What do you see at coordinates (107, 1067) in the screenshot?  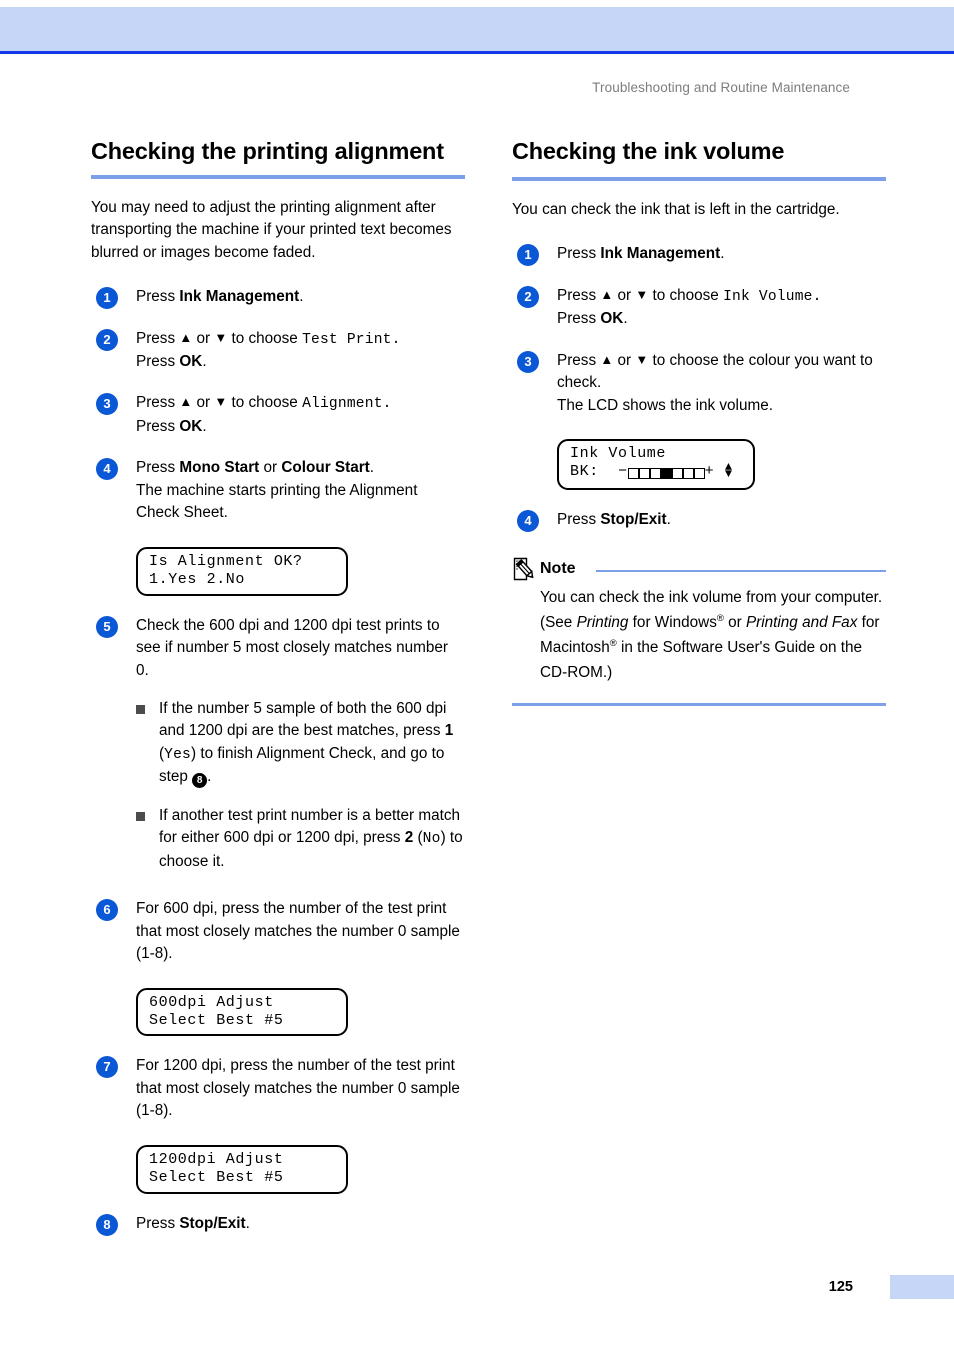 I see `step-number: 7` at bounding box center [107, 1067].